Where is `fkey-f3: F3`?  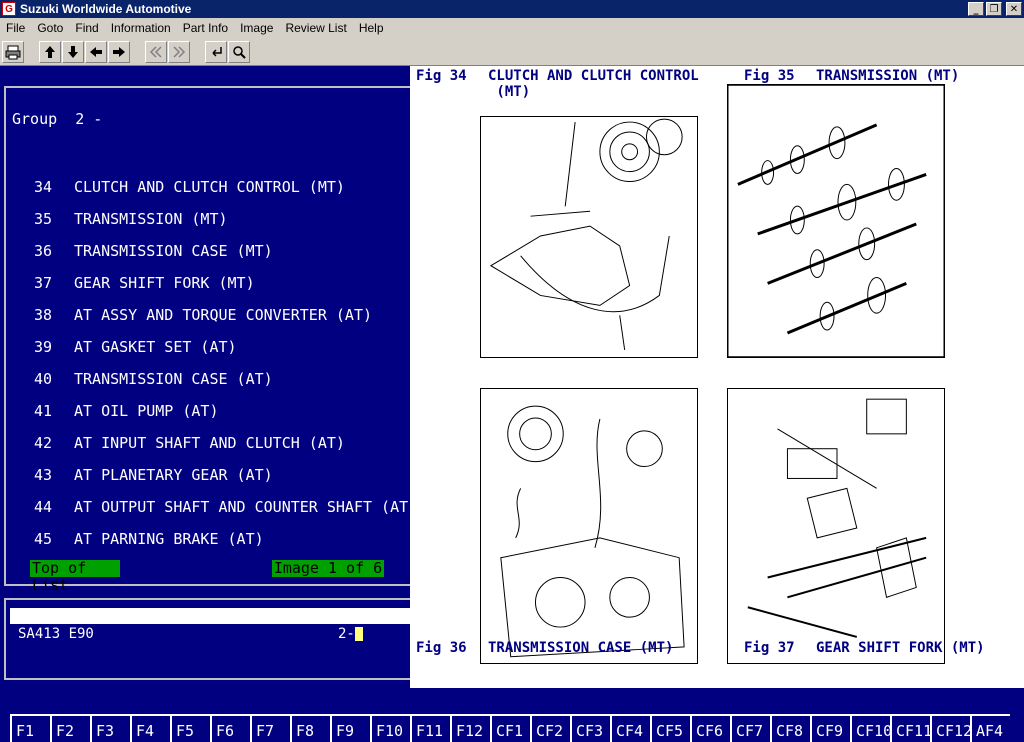
fkey-f3: F3 is located at coordinates (110, 728).